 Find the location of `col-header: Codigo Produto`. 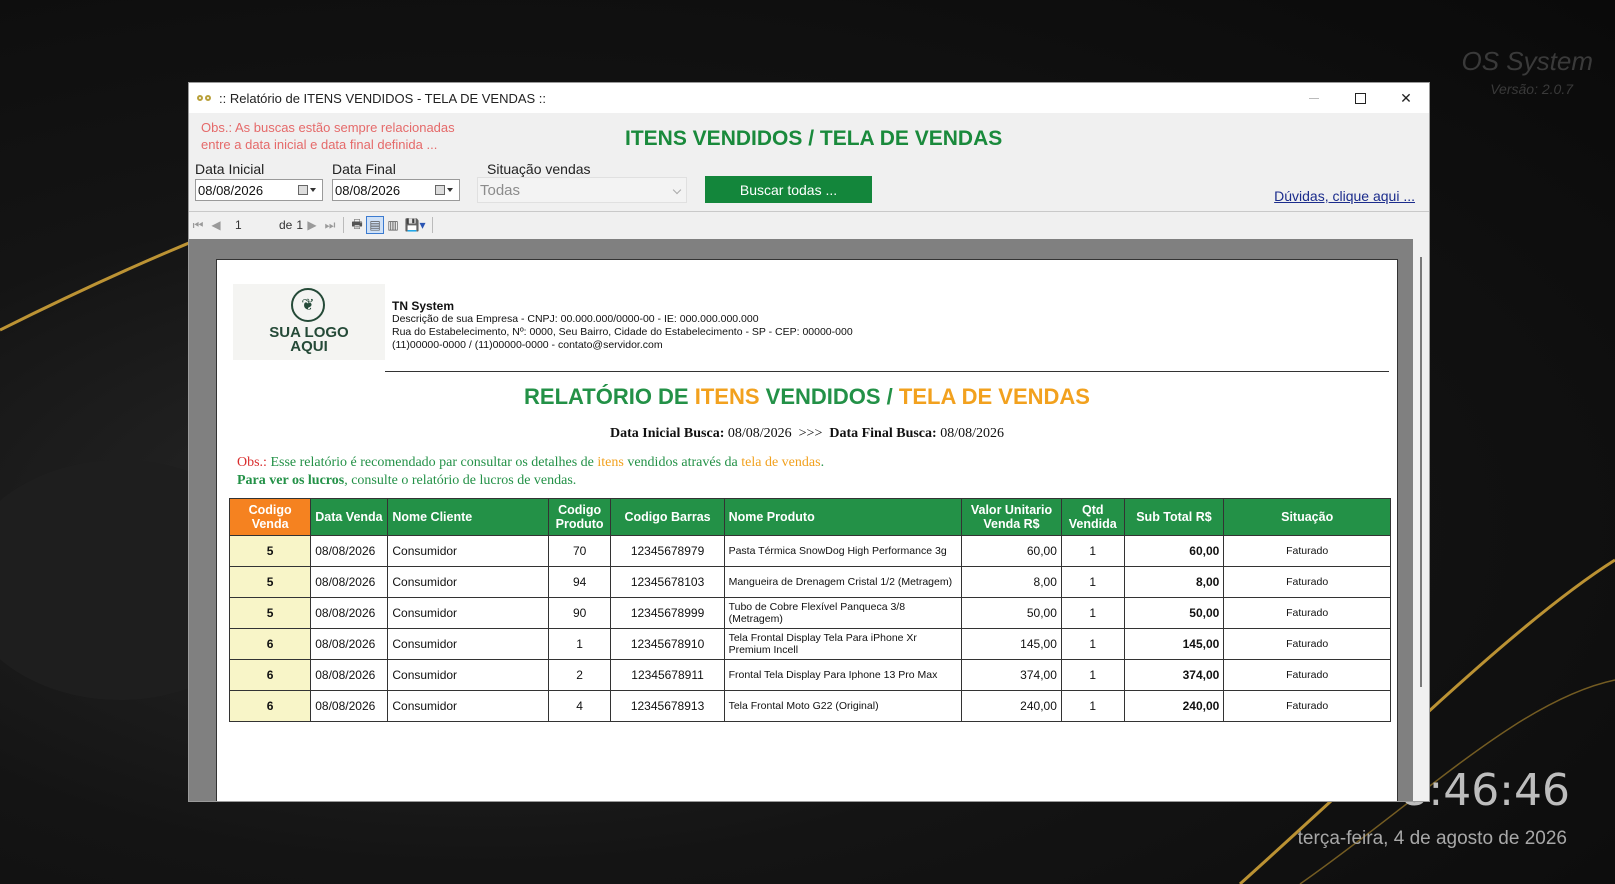

col-header: Codigo Produto is located at coordinates (579, 517).